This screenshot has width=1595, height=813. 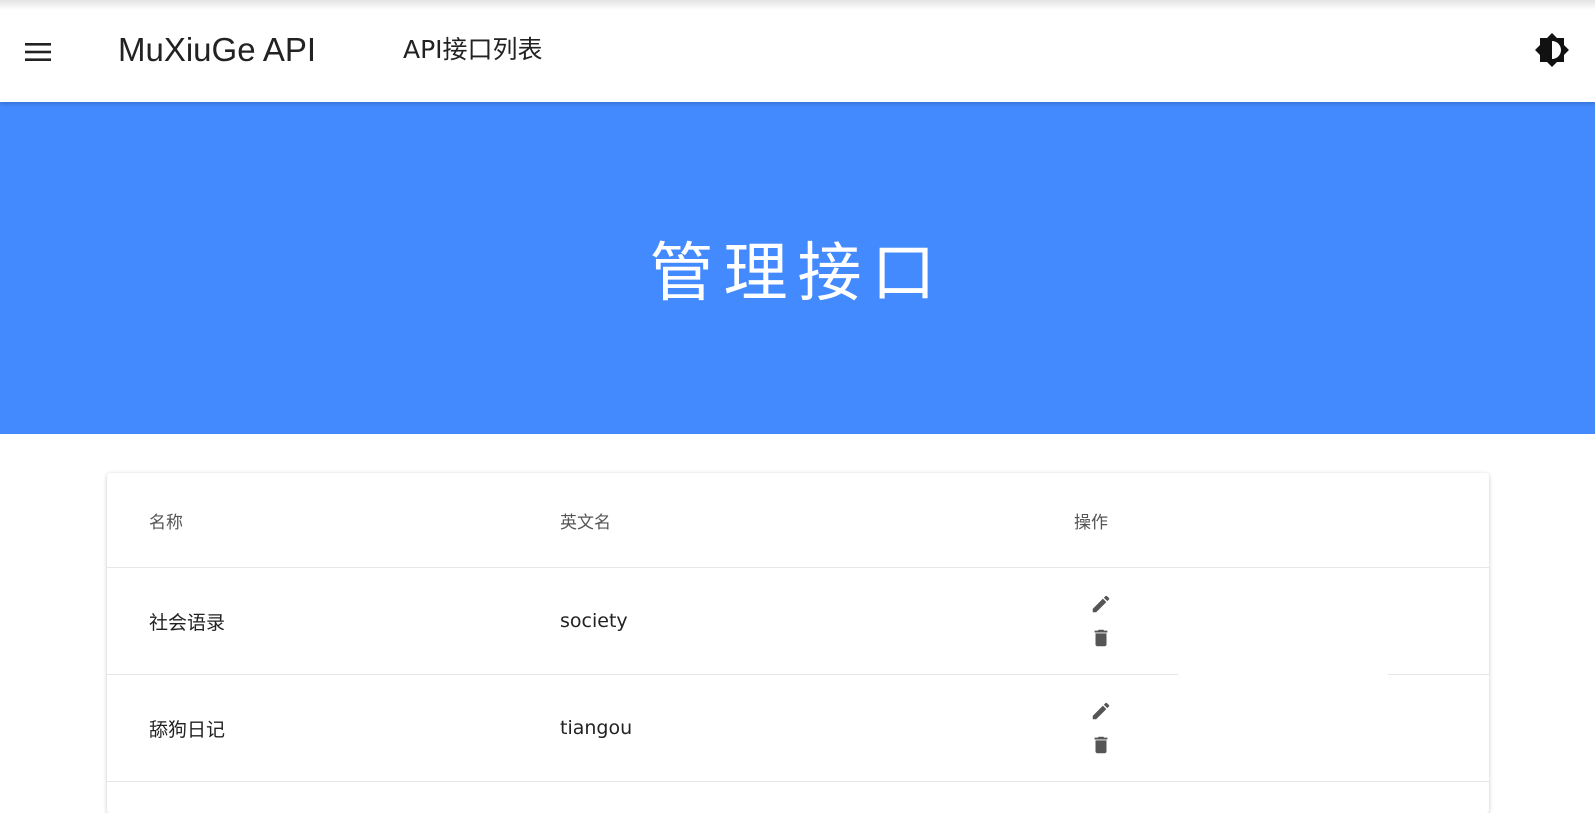 I want to click on column-header-name: 名称, so click(x=166, y=522).